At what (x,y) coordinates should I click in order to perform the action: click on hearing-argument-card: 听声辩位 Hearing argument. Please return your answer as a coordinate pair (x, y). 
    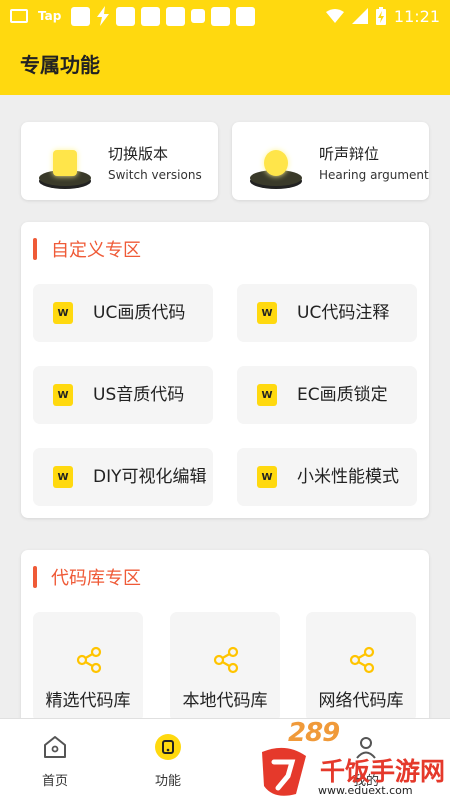
    Looking at the image, I should click on (330, 161).